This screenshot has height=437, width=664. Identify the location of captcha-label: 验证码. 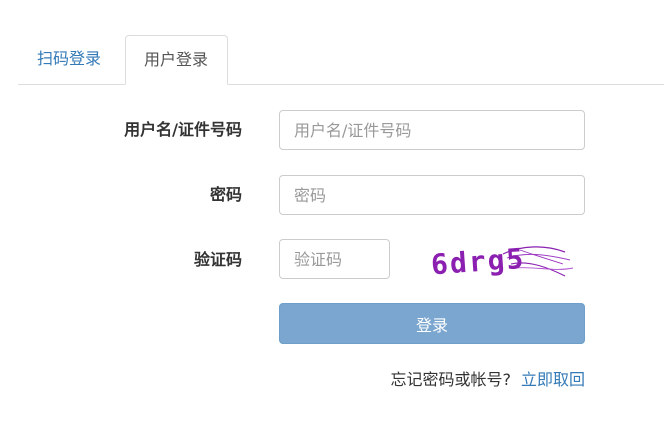
(217, 259).